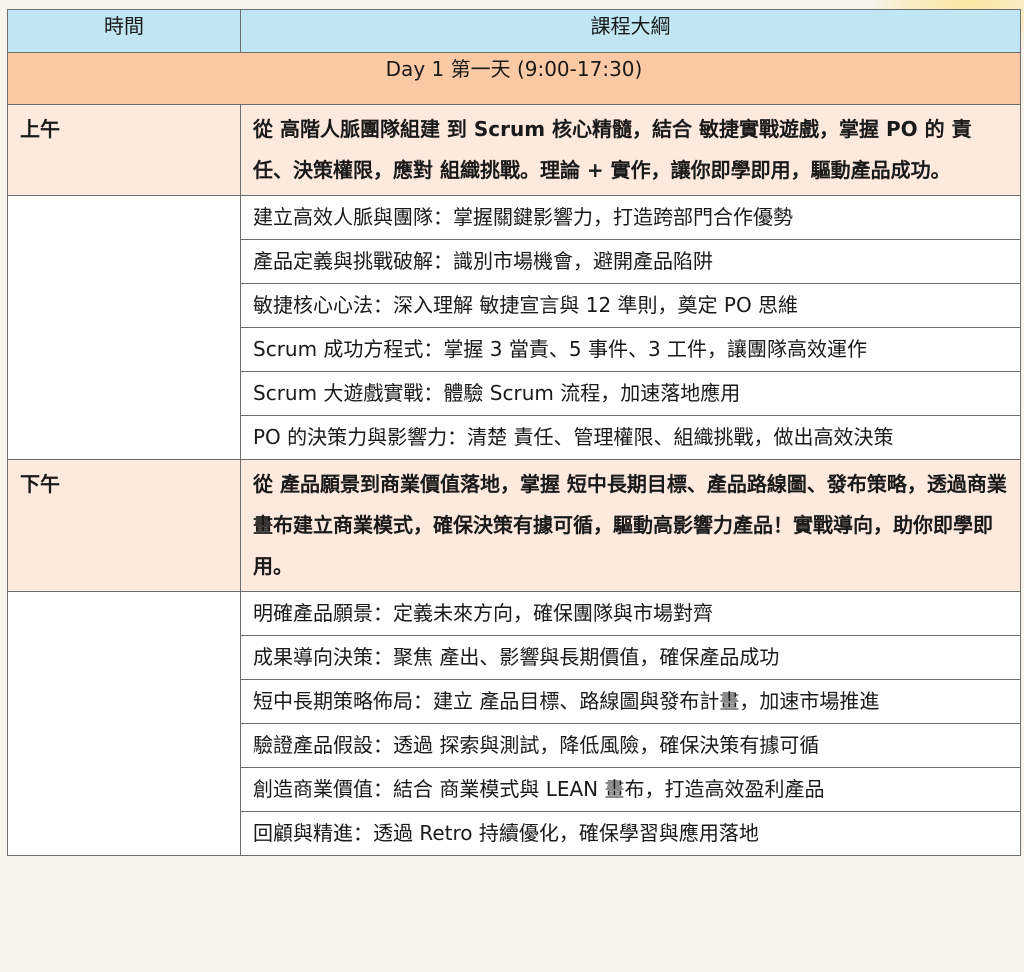  What do you see at coordinates (630, 261) in the screenshot?
I see `outline-item: 產品定義與挑戰破解：識別市場機會，避開產品陷阱` at bounding box center [630, 261].